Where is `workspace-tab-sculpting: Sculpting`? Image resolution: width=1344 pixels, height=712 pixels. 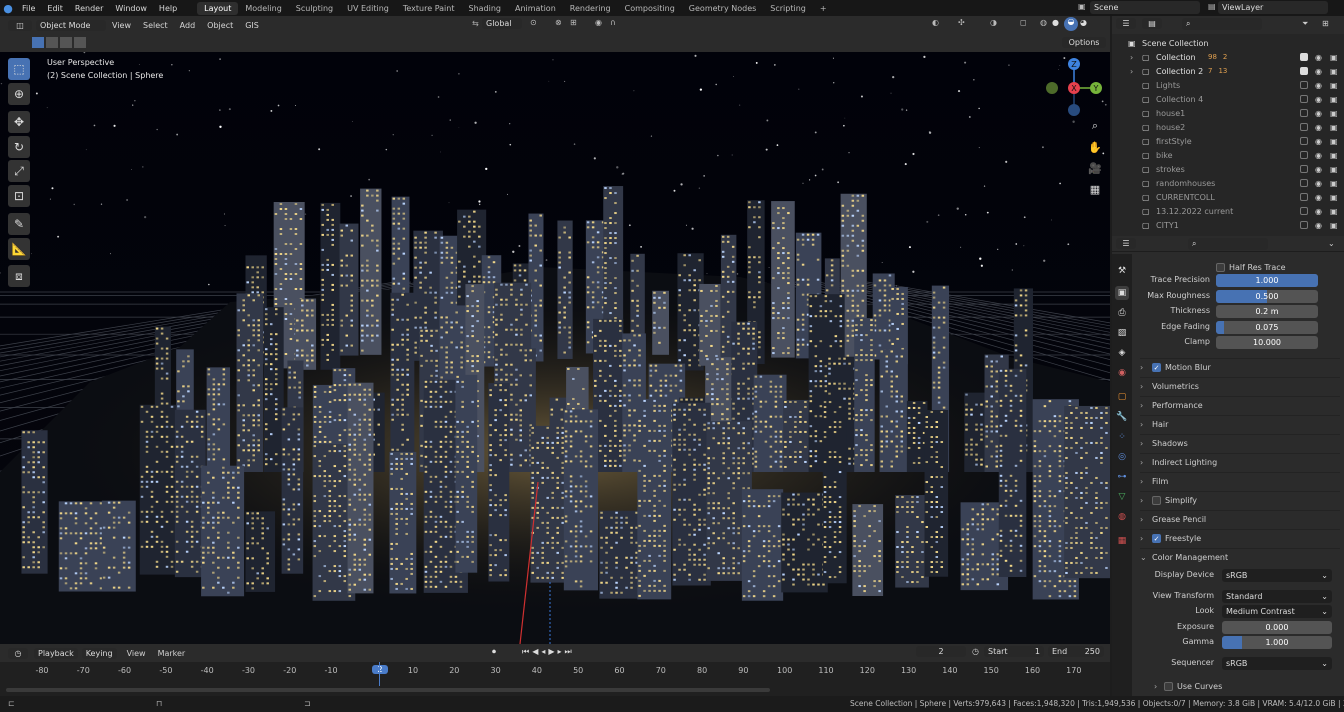 workspace-tab-sculpting: Sculpting is located at coordinates (314, 8).